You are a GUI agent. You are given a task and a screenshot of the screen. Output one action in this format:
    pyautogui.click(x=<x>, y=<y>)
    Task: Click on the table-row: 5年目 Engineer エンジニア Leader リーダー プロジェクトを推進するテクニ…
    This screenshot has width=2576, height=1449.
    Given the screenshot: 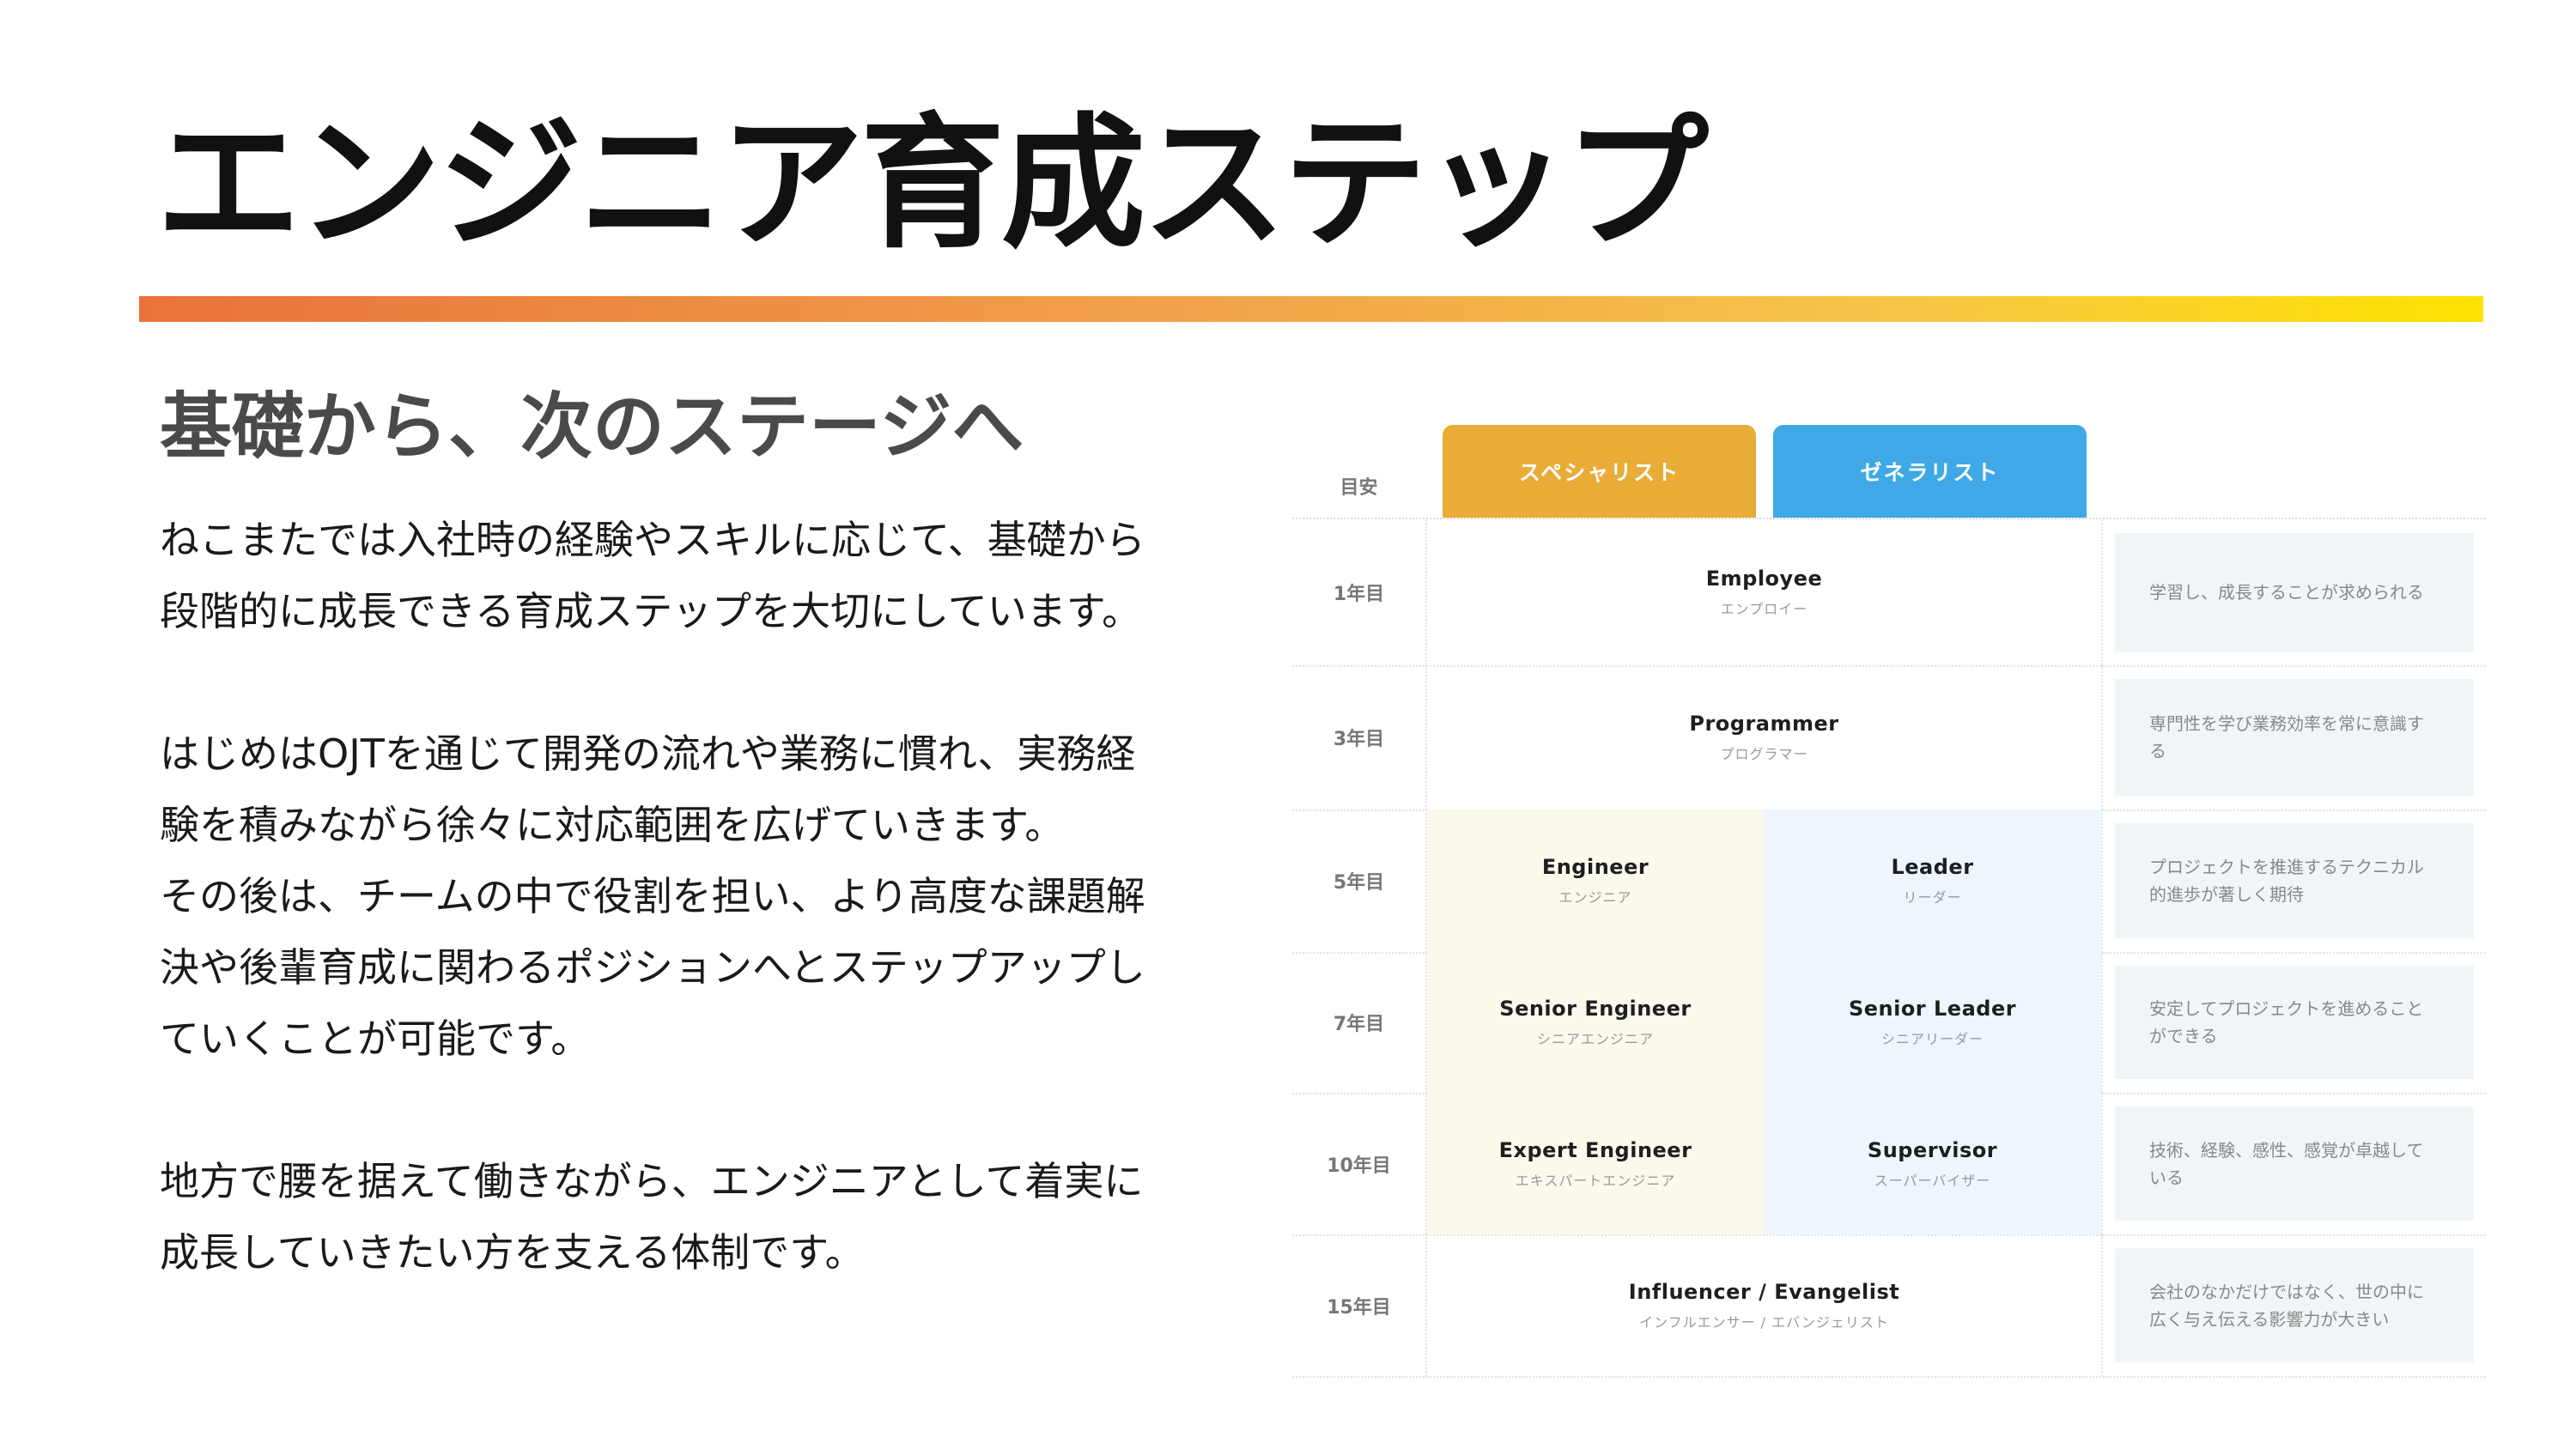 What is the action you would take?
    pyautogui.click(x=1889, y=881)
    